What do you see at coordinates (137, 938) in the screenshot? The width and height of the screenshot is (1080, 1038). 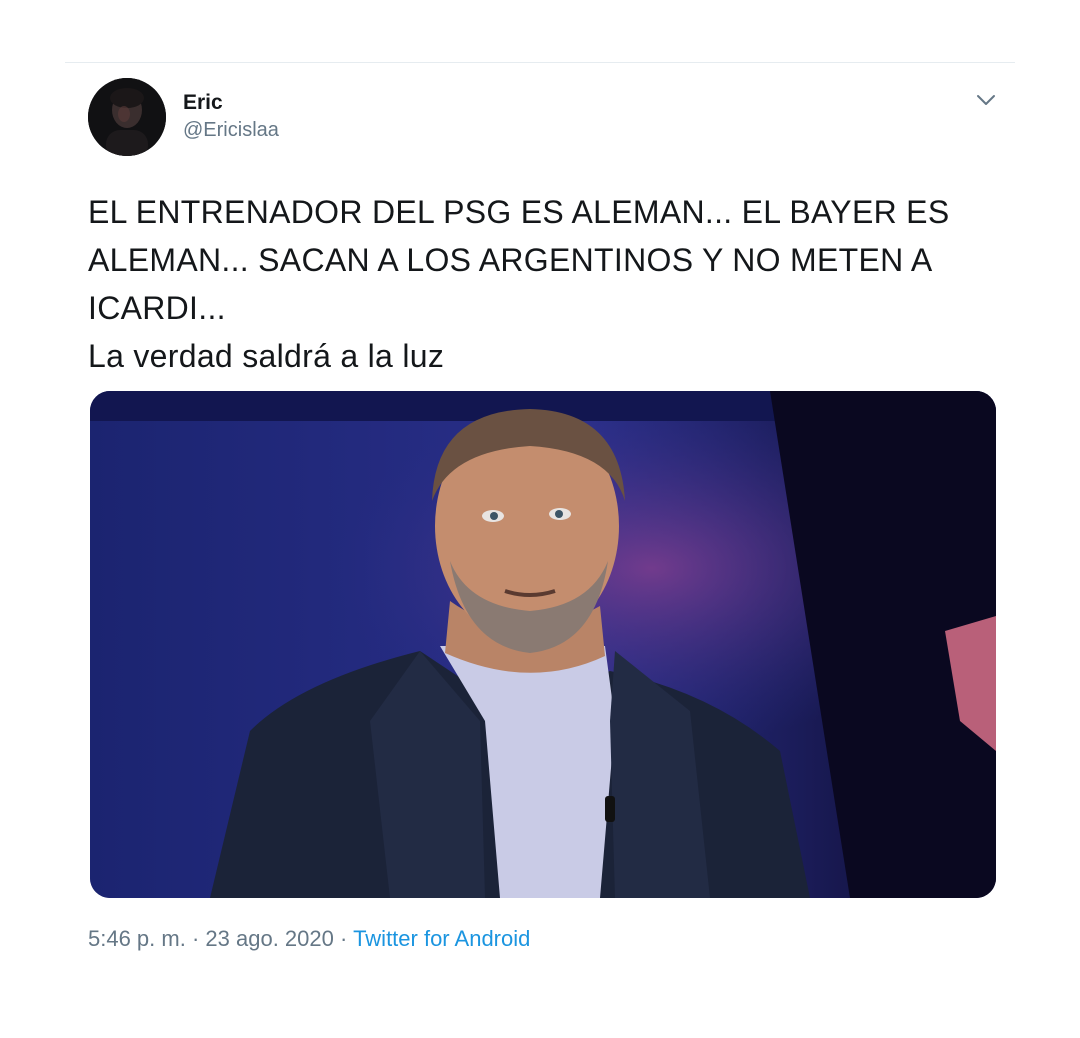 I see `tweet-time: 5:46 p. m.` at bounding box center [137, 938].